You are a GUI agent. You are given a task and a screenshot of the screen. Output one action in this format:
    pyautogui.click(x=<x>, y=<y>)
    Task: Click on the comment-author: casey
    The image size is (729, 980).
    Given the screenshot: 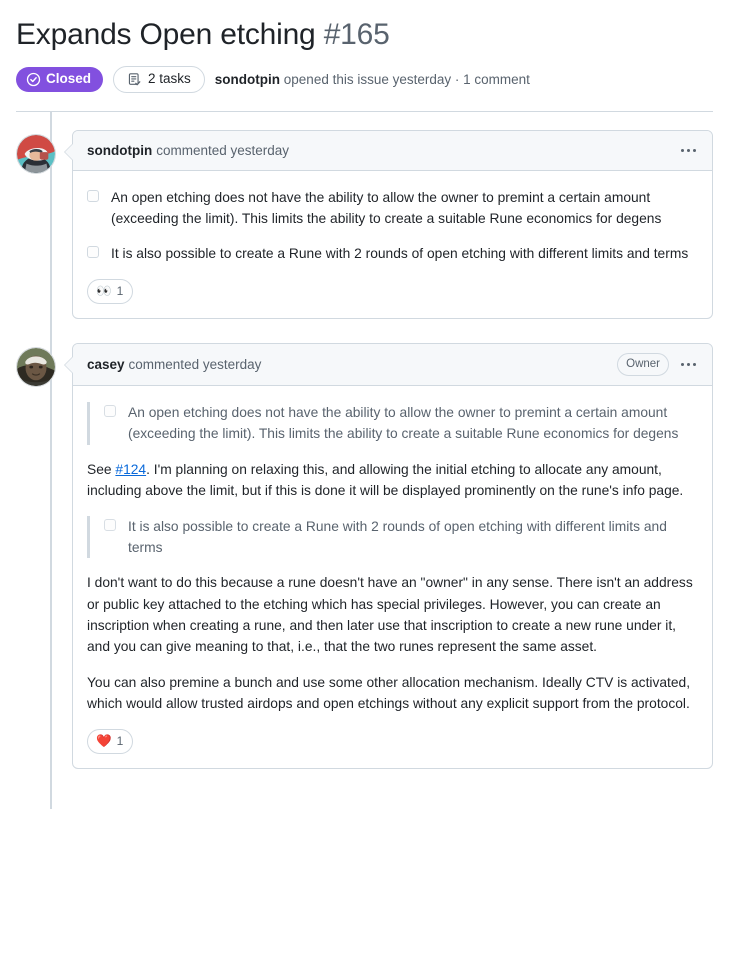 What is the action you would take?
    pyautogui.click(x=106, y=364)
    